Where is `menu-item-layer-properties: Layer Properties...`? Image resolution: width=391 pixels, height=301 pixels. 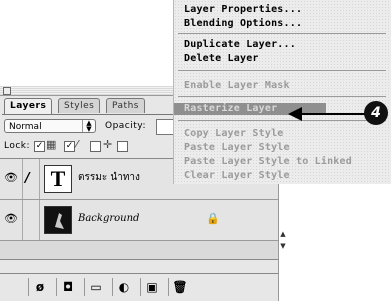
menu-item-layer-properties: Layer Properties... is located at coordinates (243, 10).